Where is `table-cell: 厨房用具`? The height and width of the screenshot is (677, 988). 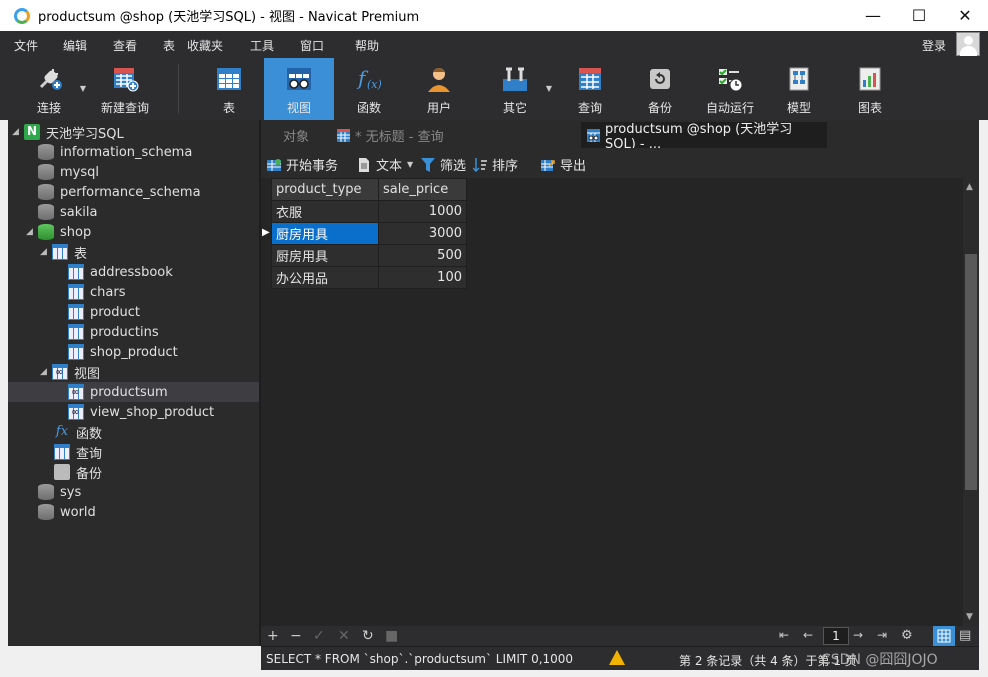
table-cell: 厨房用具 is located at coordinates (325, 255).